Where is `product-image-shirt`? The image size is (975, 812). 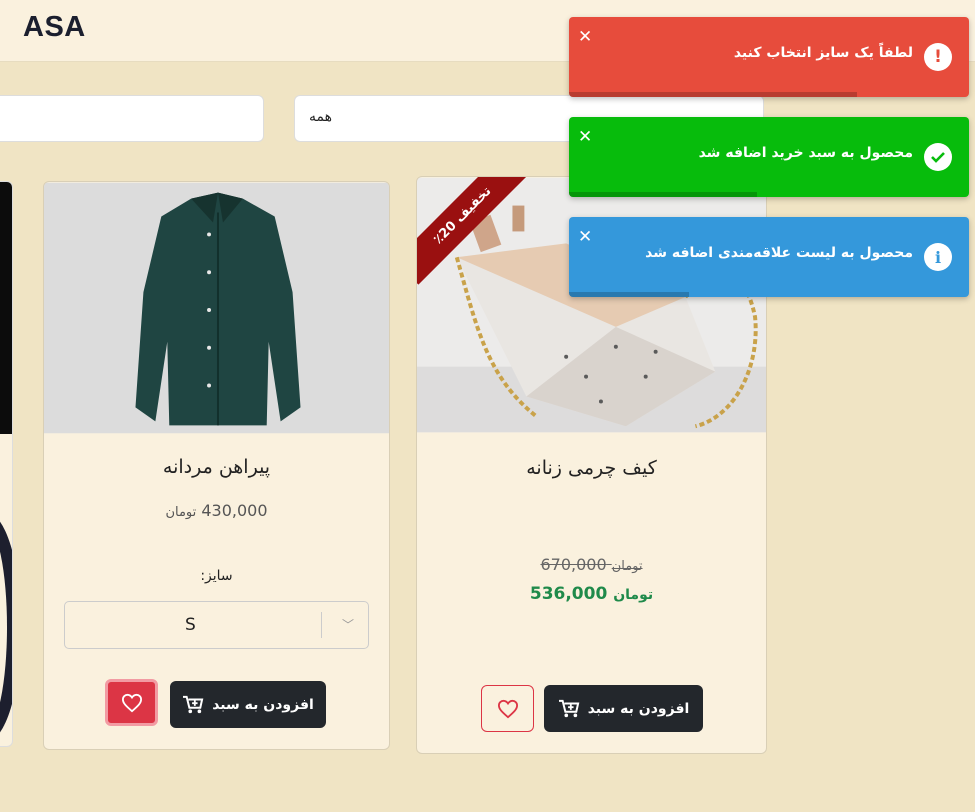 product-image-shirt is located at coordinates (216, 308).